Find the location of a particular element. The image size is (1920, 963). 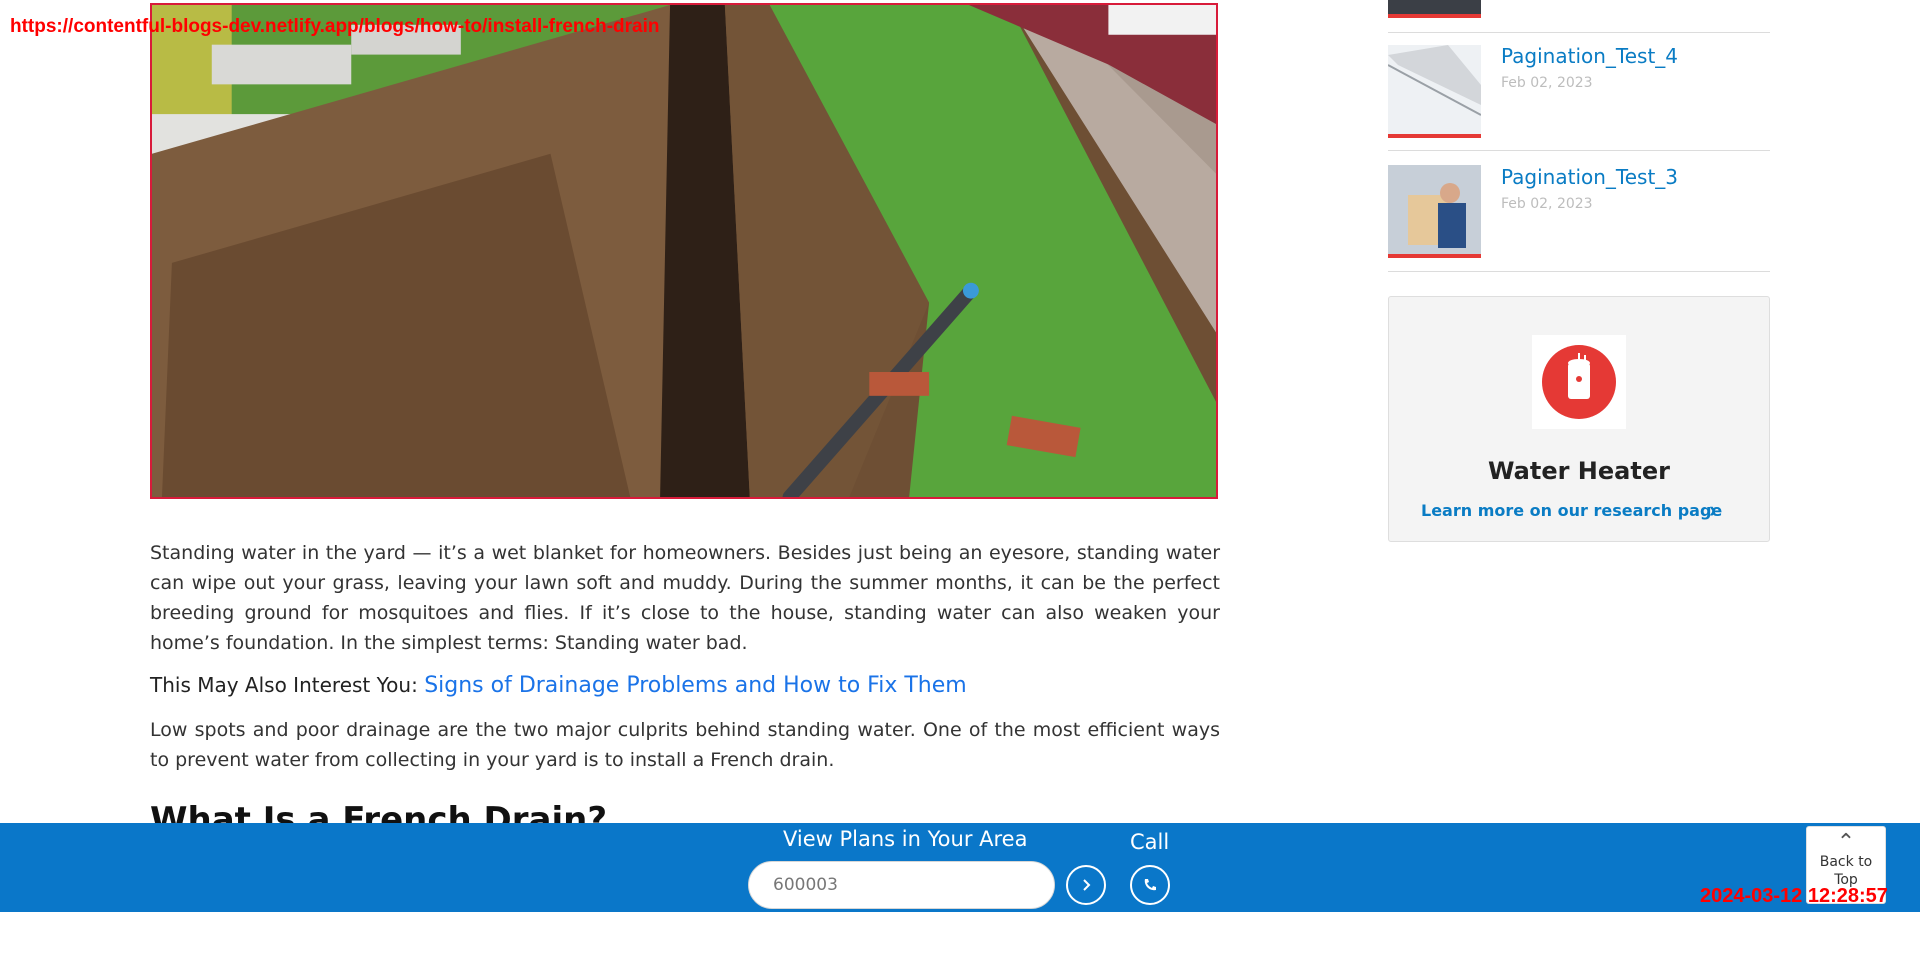

sidebar-post: Pagination_Test_4 Feb 02, 2023 is located at coordinates (1579, 91).